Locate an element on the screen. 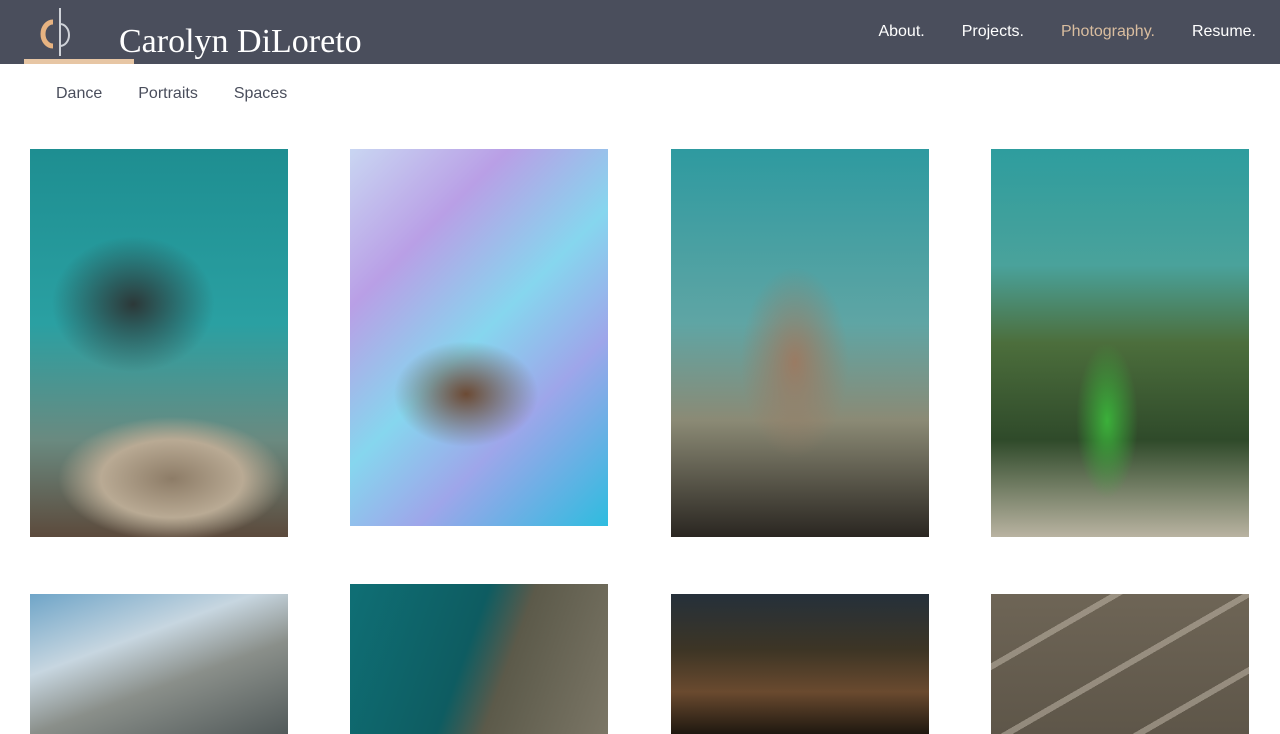  main-nav: About. Projects. Photography. Resume. is located at coordinates (1067, 32).